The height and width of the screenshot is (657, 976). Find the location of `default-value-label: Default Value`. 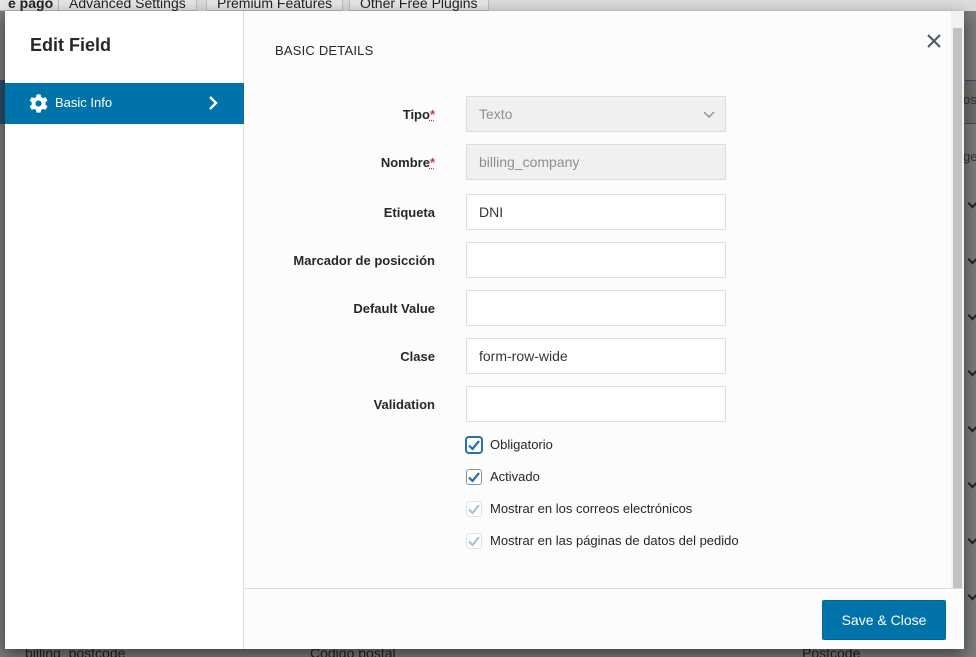

default-value-label: Default Value is located at coordinates (394, 308).